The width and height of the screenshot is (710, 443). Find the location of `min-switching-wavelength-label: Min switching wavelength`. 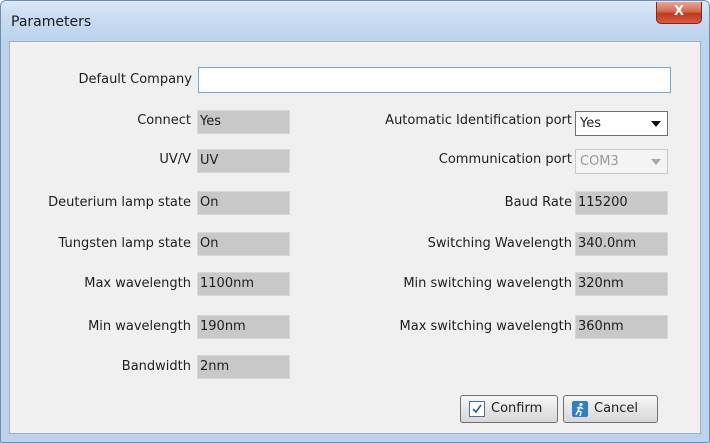

min-switching-wavelength-label: Min switching wavelength is located at coordinates (487, 283).